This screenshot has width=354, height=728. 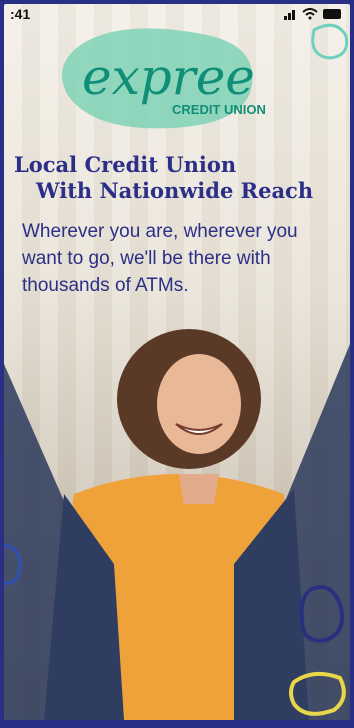 What do you see at coordinates (175, 190) in the screenshot?
I see `headline-line-2: With Nationwide Reach` at bounding box center [175, 190].